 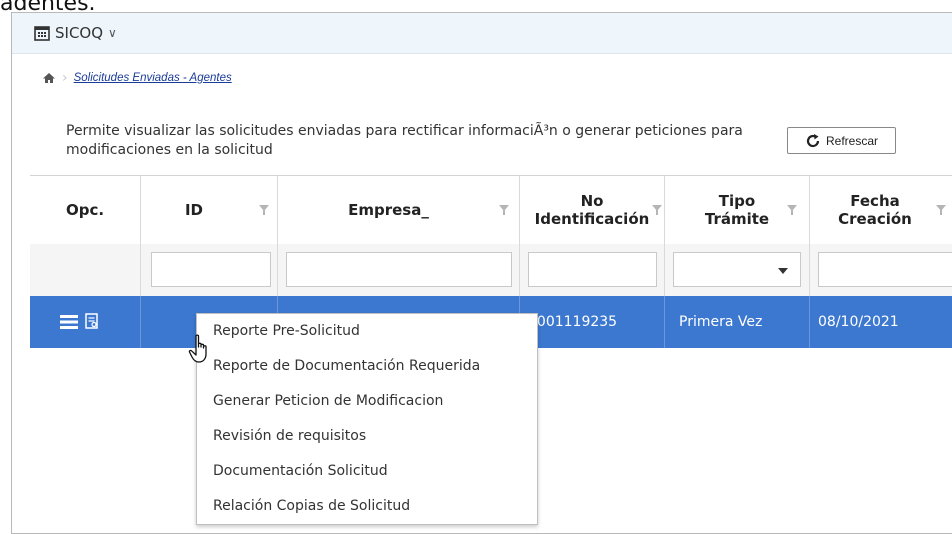 What do you see at coordinates (112, 33) in the screenshot?
I see `chevron-down-icon: ∨` at bounding box center [112, 33].